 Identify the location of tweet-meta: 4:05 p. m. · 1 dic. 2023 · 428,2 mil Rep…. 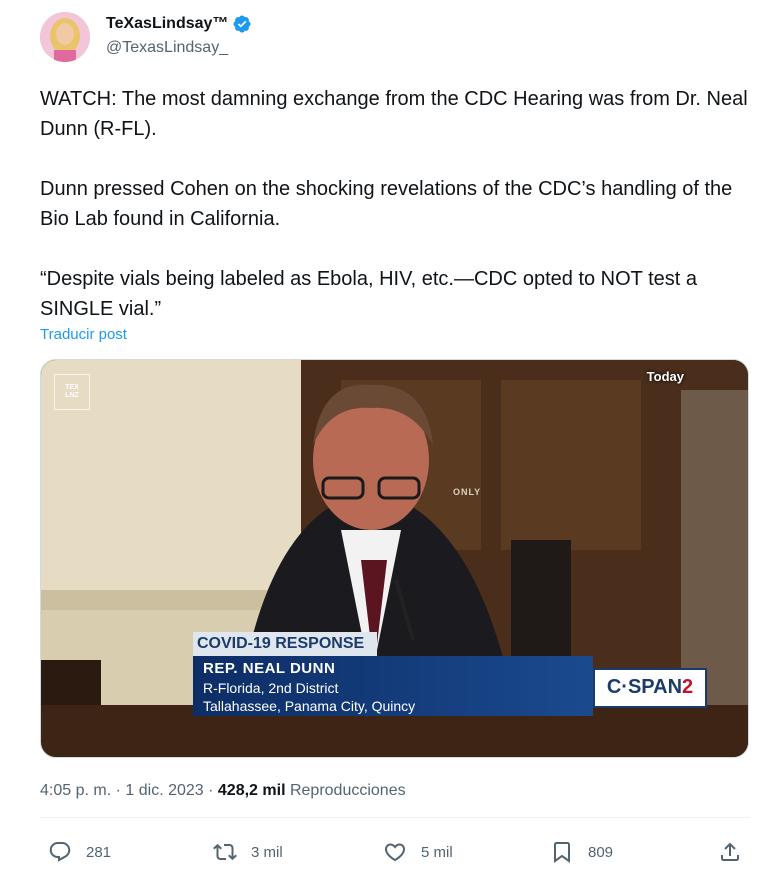
(223, 791).